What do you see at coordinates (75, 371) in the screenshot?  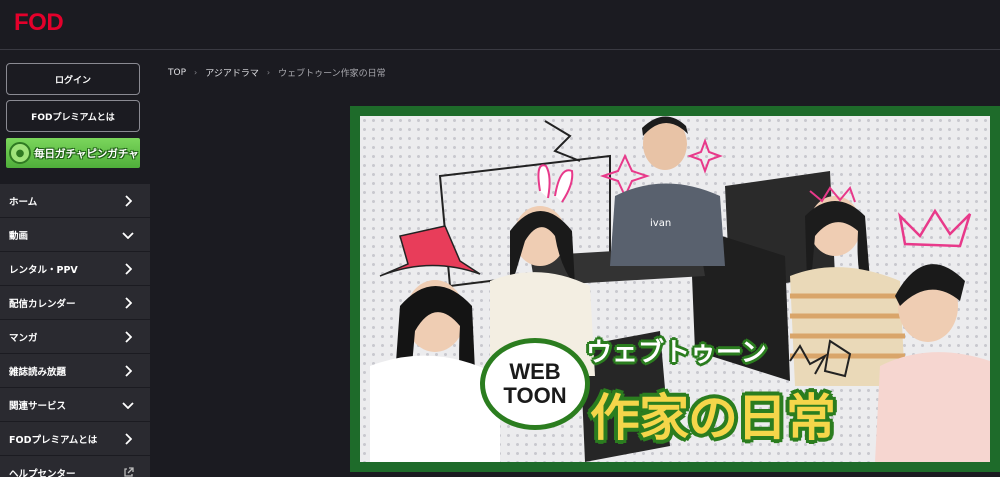 I see `sidebar-item-magazines: 雑誌読み放題` at bounding box center [75, 371].